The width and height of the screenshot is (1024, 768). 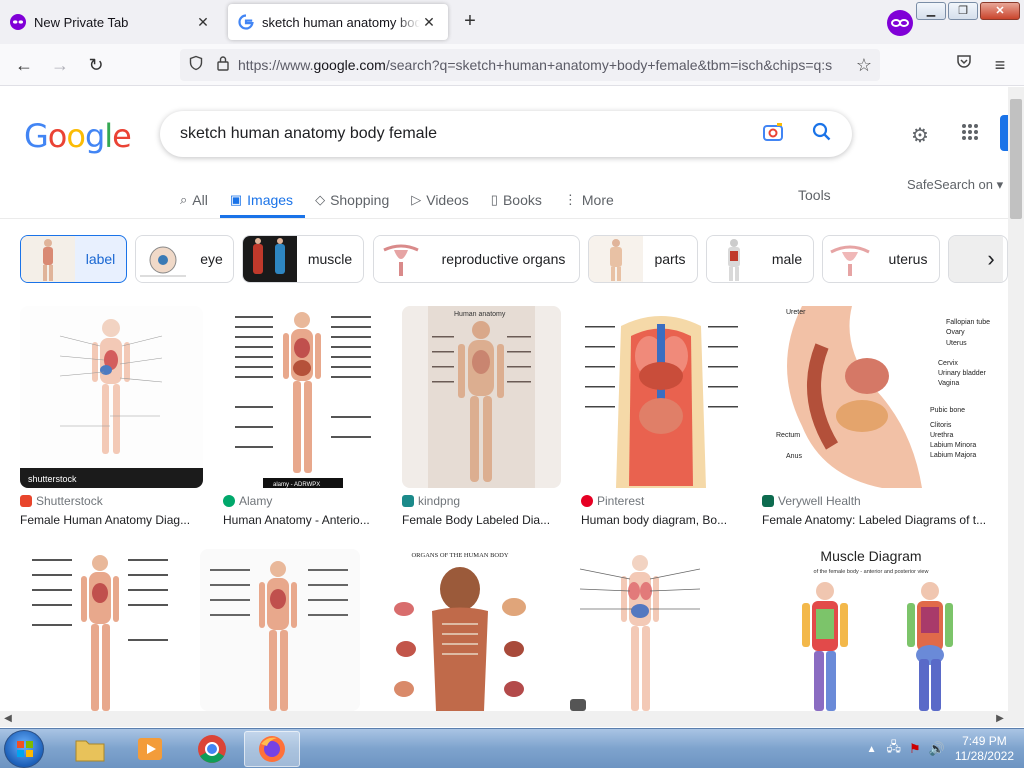 I want to click on tab-books: ▯ Books, so click(x=516, y=200).